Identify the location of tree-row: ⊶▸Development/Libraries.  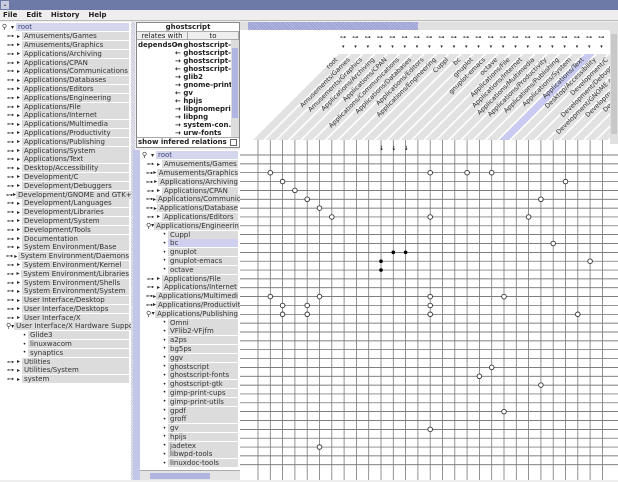
(65, 212).